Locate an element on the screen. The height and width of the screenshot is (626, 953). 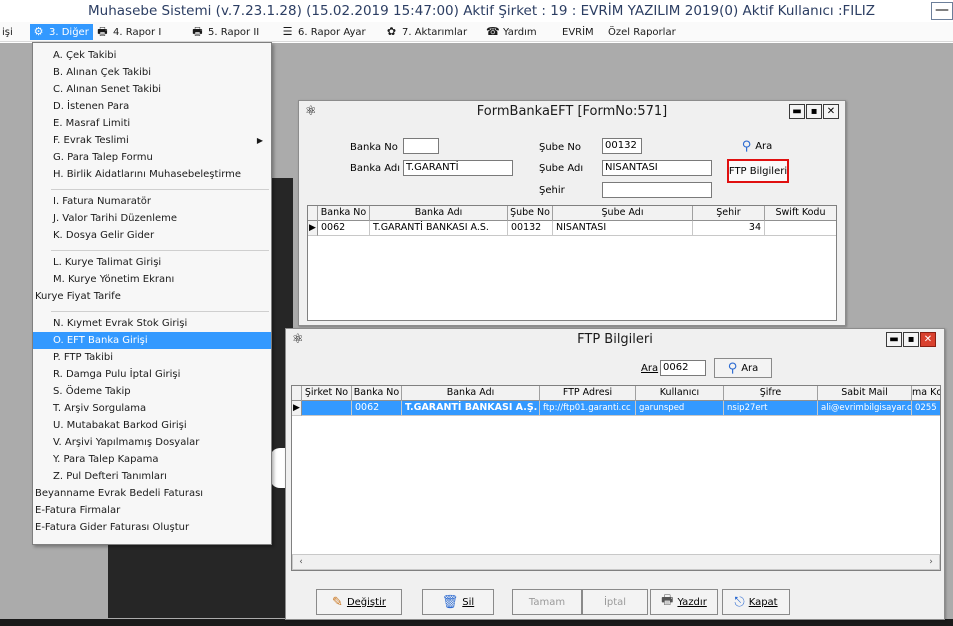
menu-item-kurye-fiyat: Kurye Fiyat Tarife is located at coordinates (152, 296).